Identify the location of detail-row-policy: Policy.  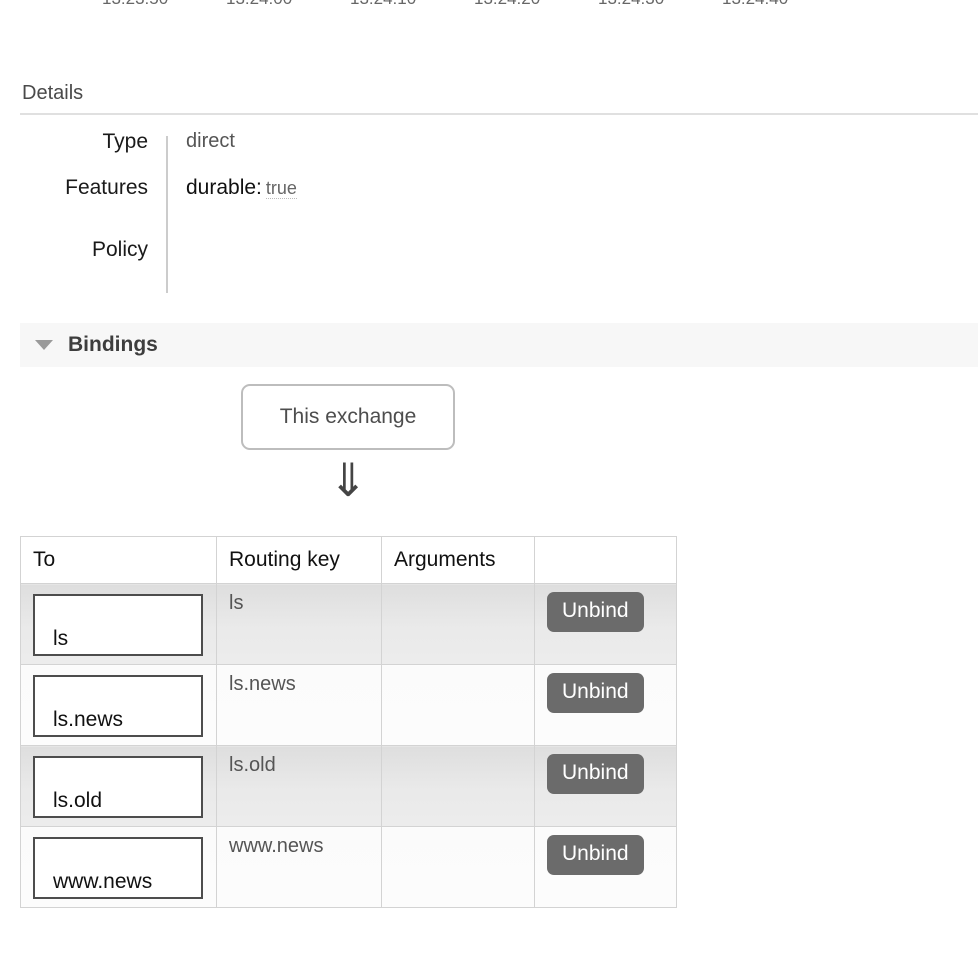
(300, 245).